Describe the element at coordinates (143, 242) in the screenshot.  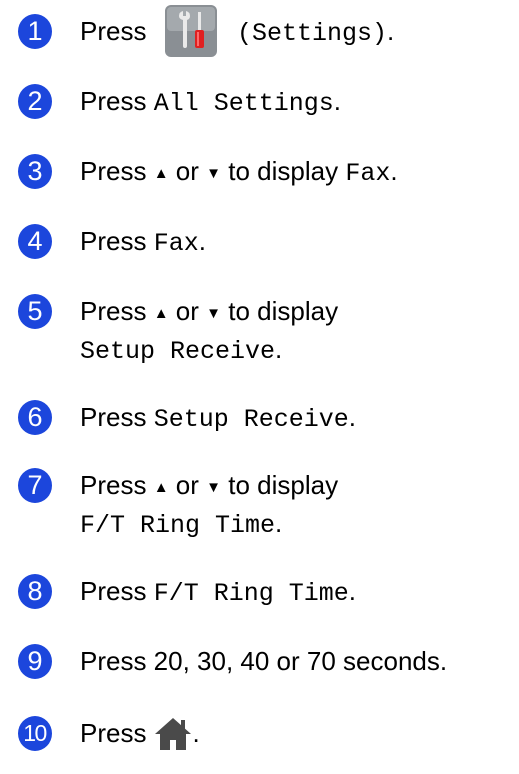
I see `step-text: Press Fax.` at that location.